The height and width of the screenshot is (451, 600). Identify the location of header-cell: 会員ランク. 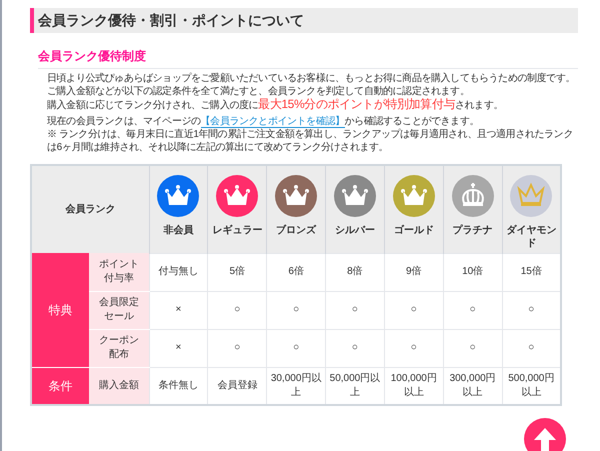
(90, 209).